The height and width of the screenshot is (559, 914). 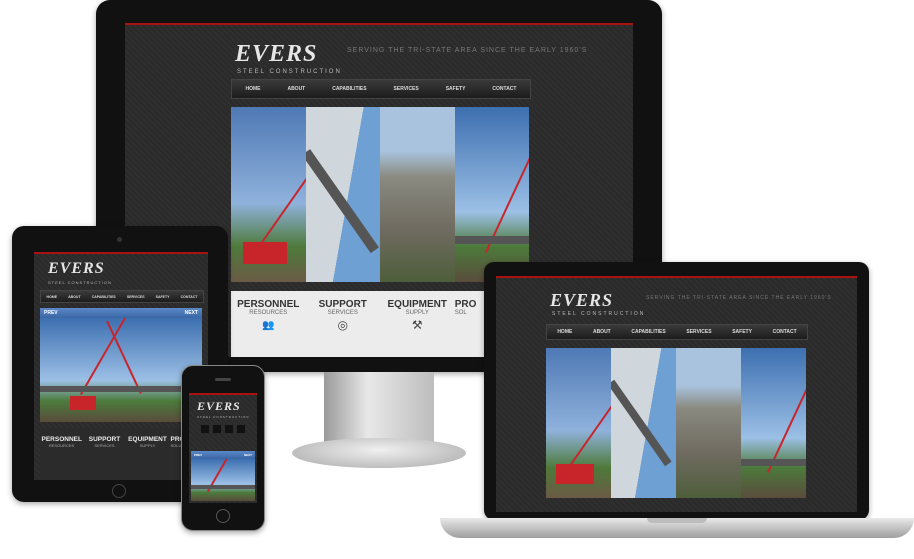 I want to click on people-icon: 👥, so click(x=268, y=325).